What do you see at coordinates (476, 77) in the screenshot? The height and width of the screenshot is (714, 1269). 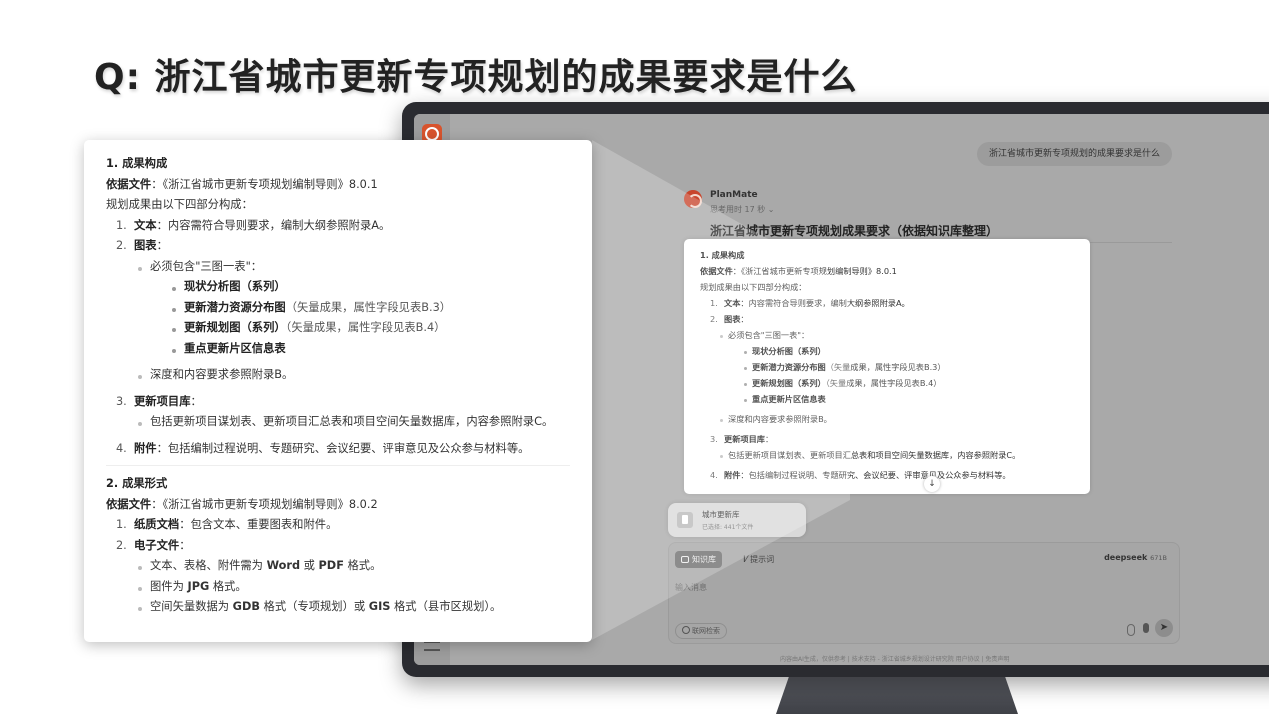 I see `slide-title: Q: 浙江省城市更新专项规划的成果要求是什么` at bounding box center [476, 77].